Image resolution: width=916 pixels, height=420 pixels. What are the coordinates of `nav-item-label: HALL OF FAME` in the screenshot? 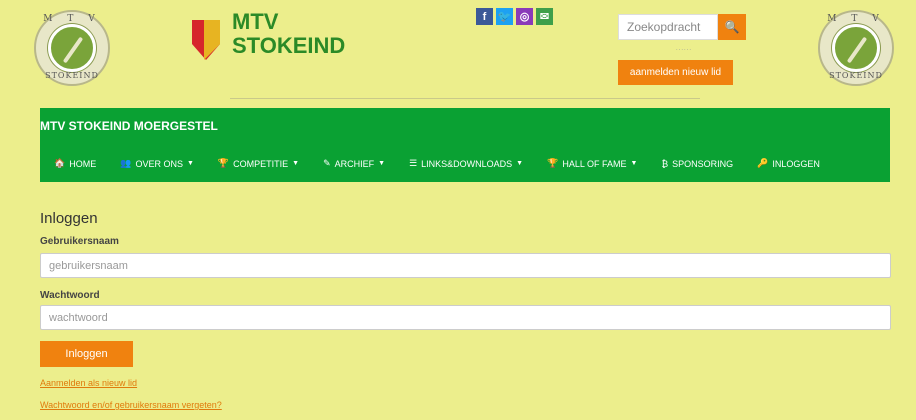 It's located at (594, 163).